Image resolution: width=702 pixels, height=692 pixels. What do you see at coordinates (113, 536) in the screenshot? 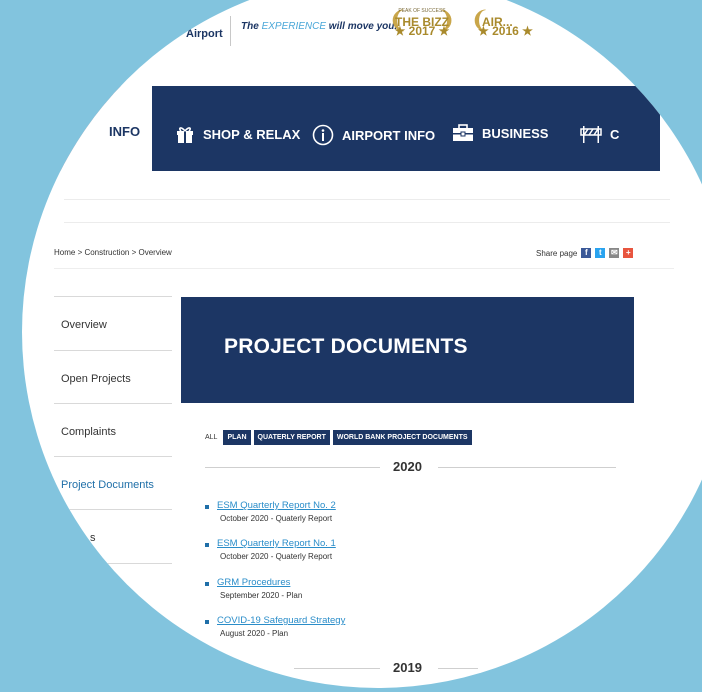
I see `sidebar-item-more: s` at bounding box center [113, 536].